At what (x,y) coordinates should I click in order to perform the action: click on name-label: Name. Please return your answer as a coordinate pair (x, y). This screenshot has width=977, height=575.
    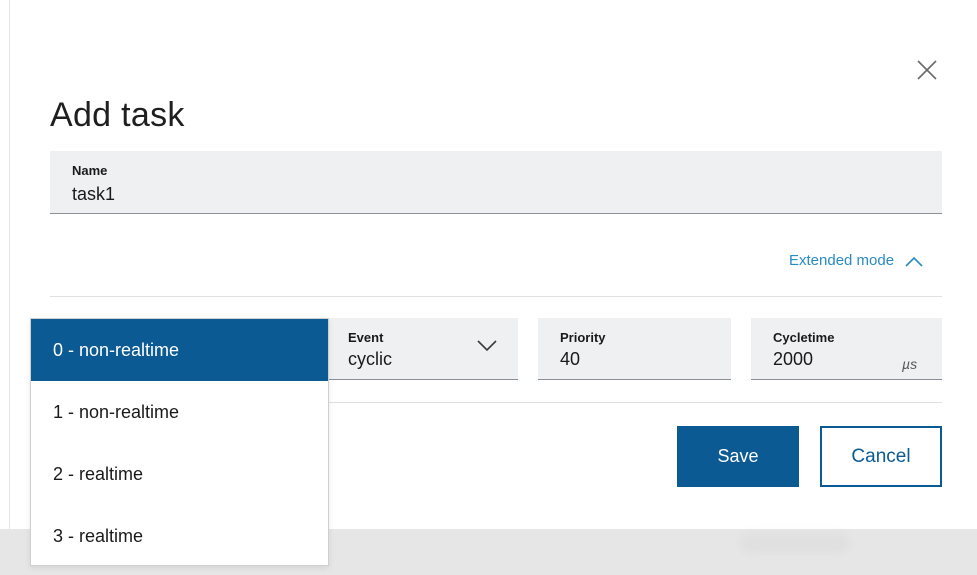
    Looking at the image, I should click on (90, 170).